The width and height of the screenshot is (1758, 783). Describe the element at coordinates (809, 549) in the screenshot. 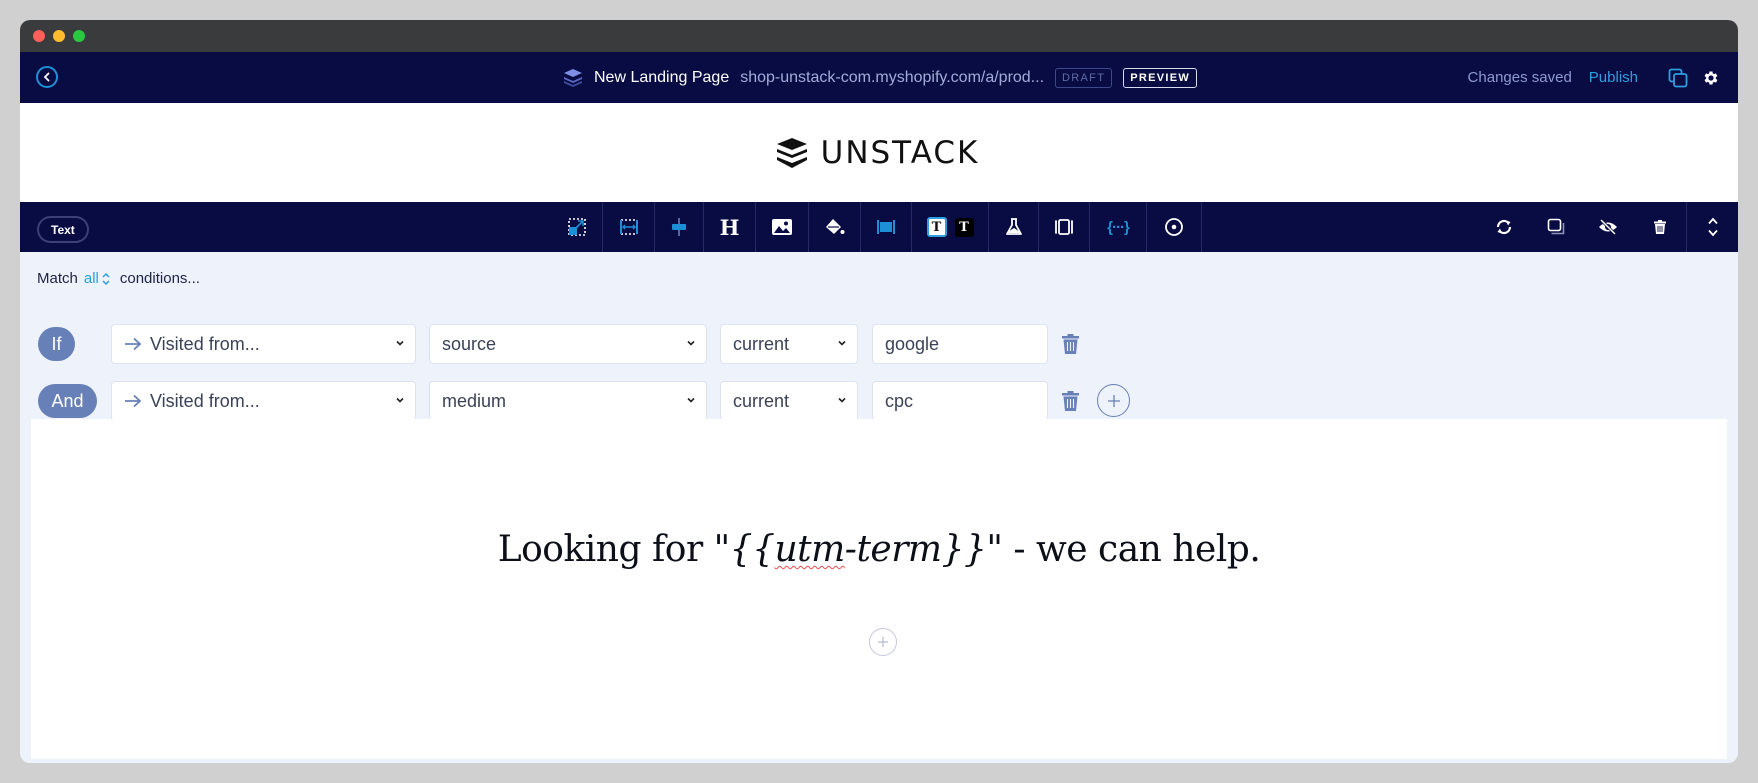

I see `token-var: utm` at that location.